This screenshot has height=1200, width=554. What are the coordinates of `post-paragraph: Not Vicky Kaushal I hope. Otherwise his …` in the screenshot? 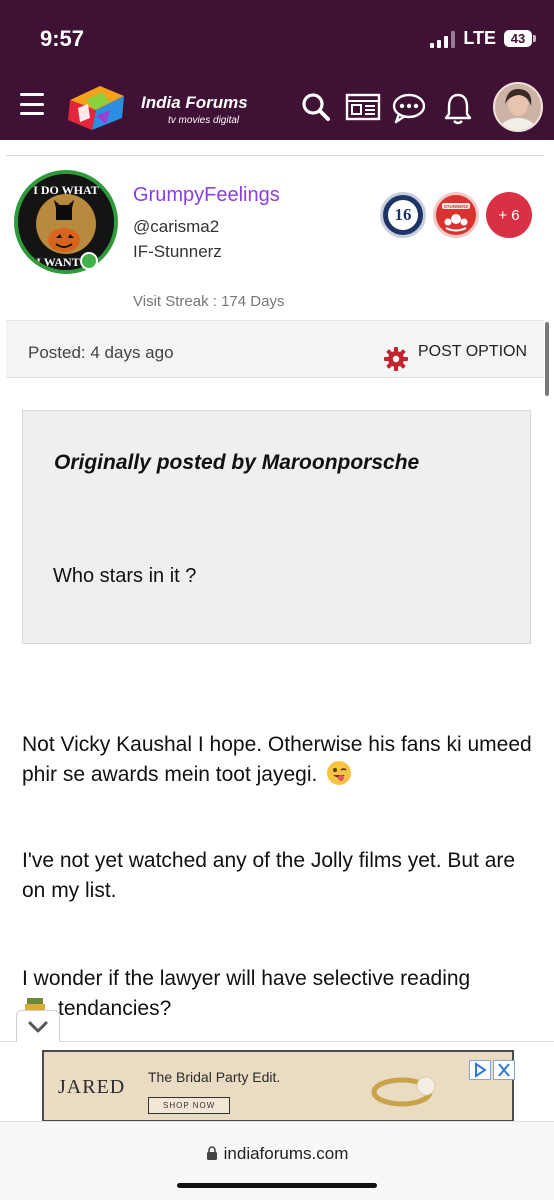 It's located at (277, 759).